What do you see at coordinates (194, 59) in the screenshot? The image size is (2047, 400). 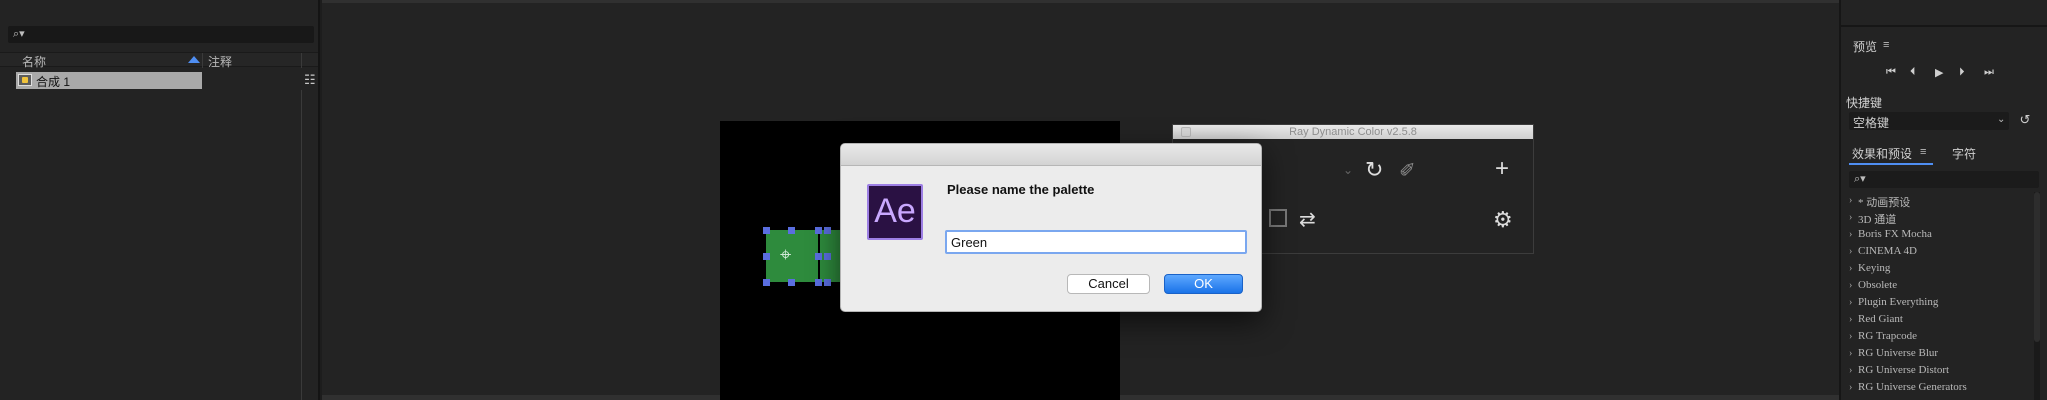 I see `sort-ascending-icon` at bounding box center [194, 59].